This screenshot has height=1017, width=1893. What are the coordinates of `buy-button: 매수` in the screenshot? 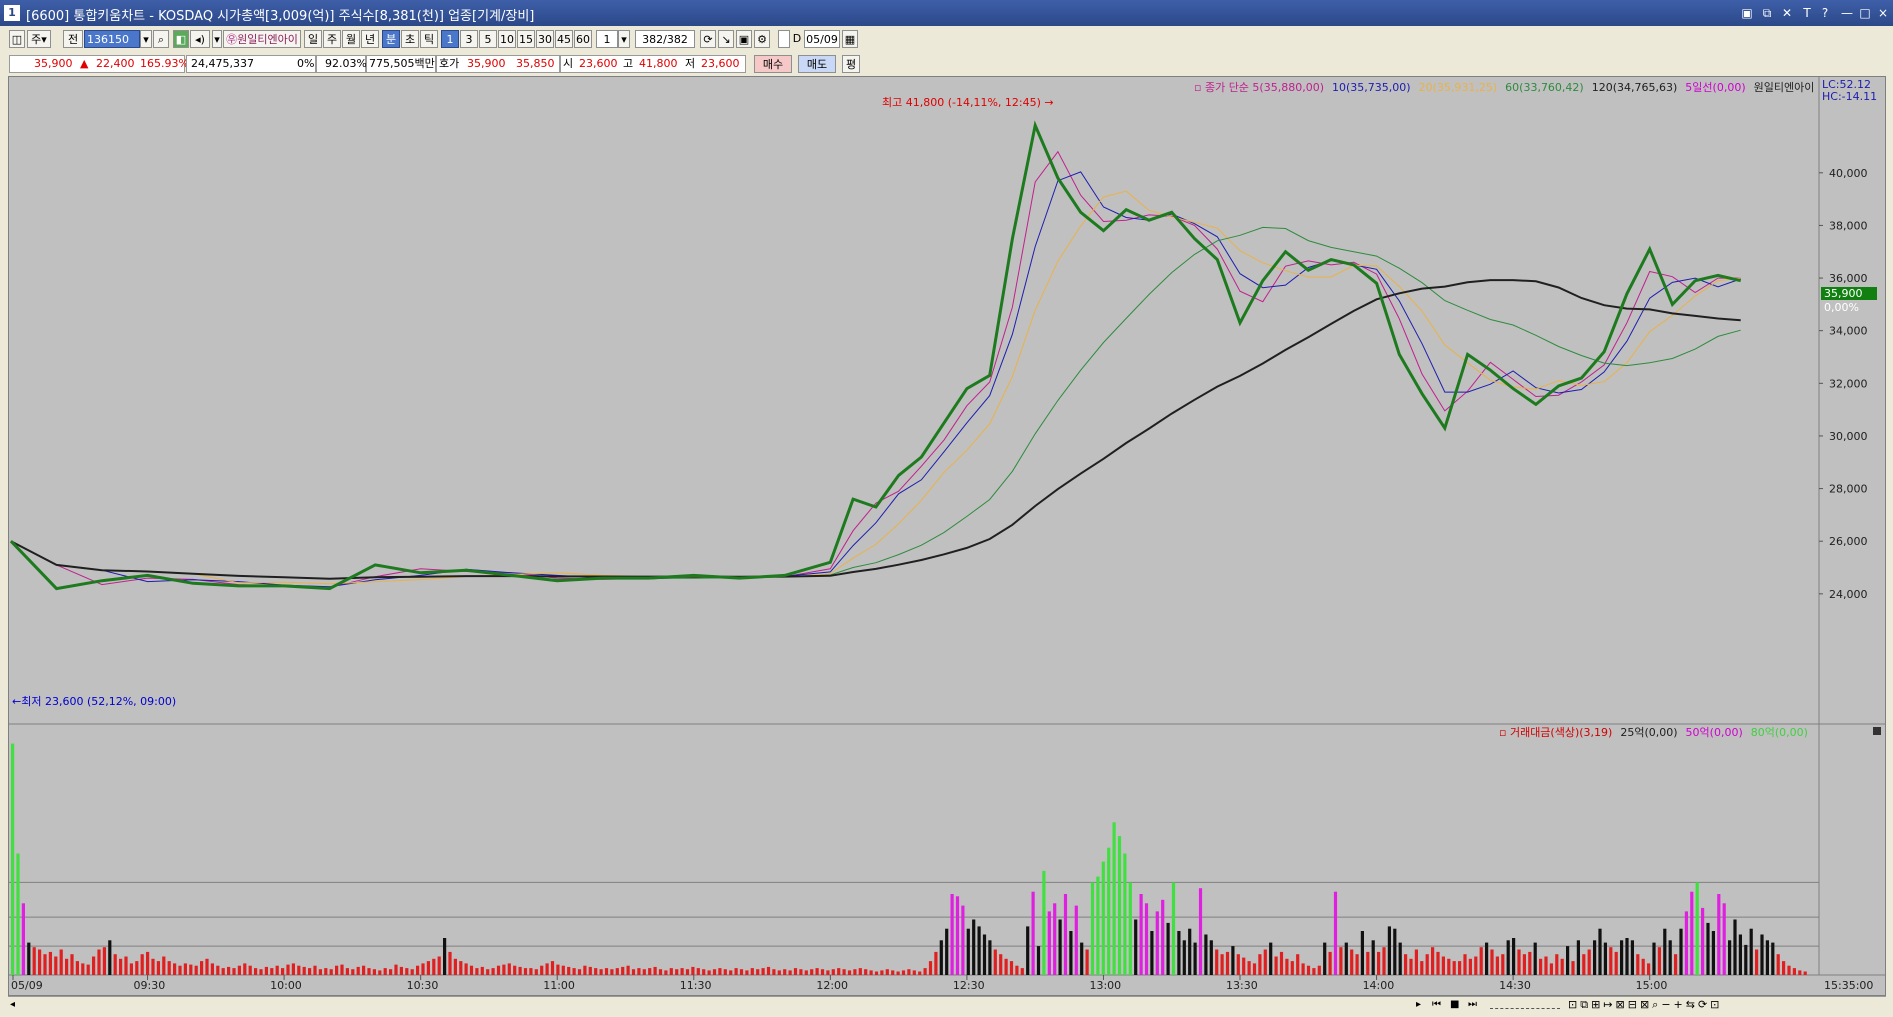 It's located at (773, 64).